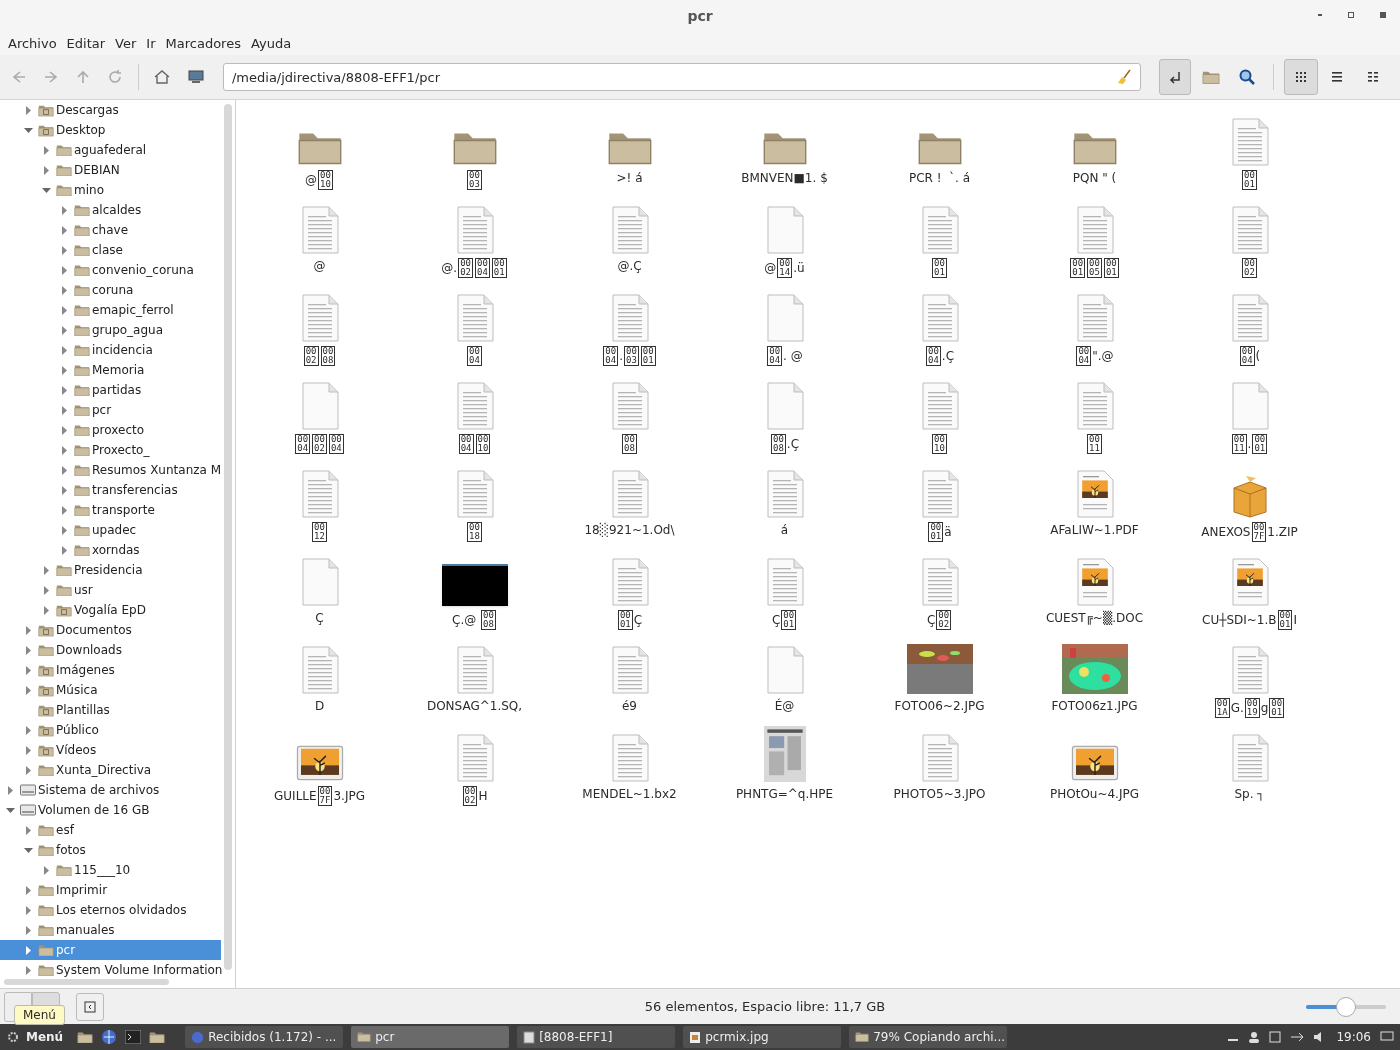 Image resolution: width=1400 pixels, height=1050 pixels. I want to click on file-name: 0008, so click(629, 444).